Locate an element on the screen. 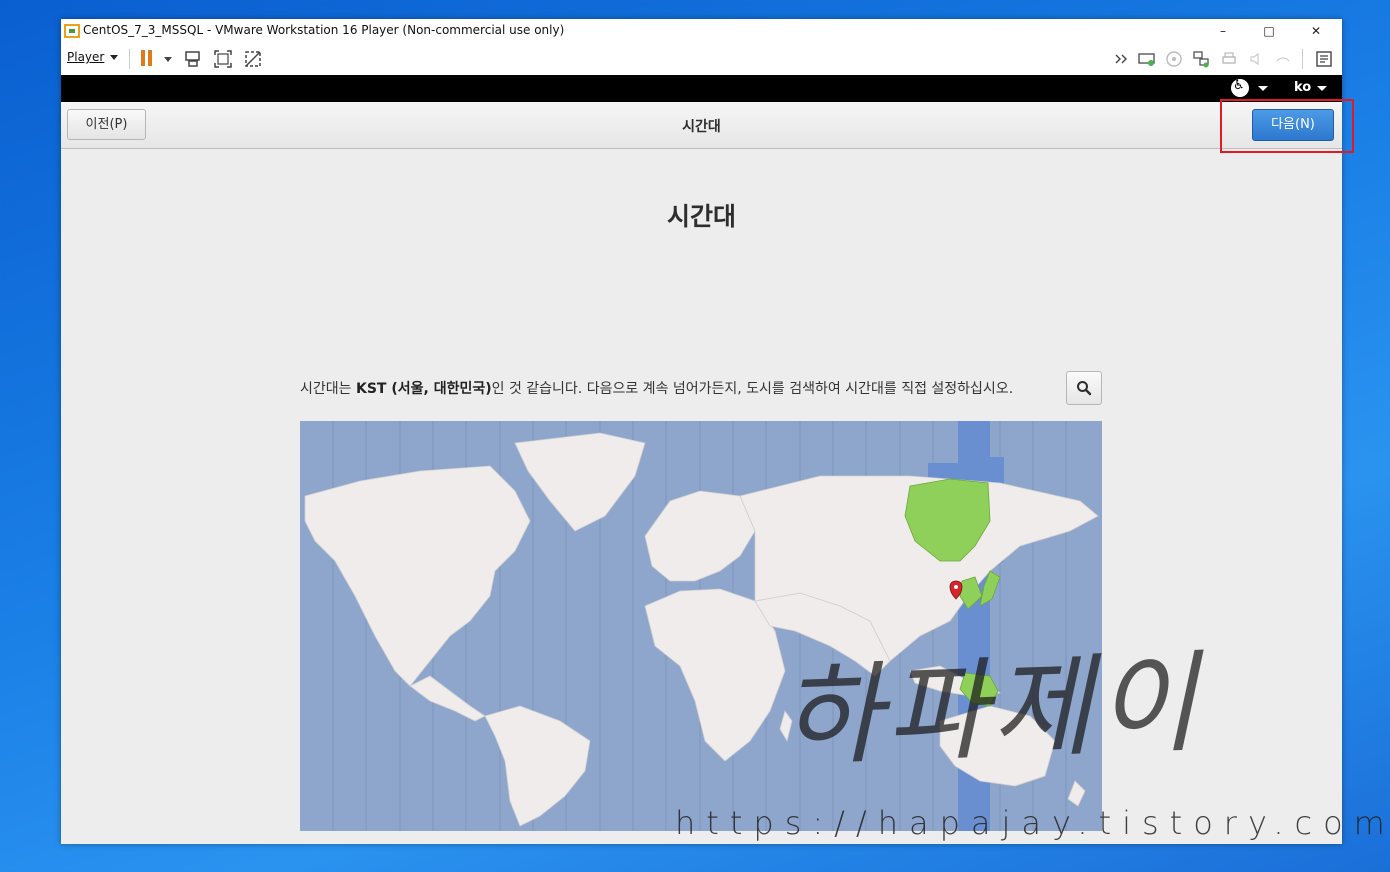 The image size is (1390, 872). language-indicator: ko is located at coordinates (1302, 87).